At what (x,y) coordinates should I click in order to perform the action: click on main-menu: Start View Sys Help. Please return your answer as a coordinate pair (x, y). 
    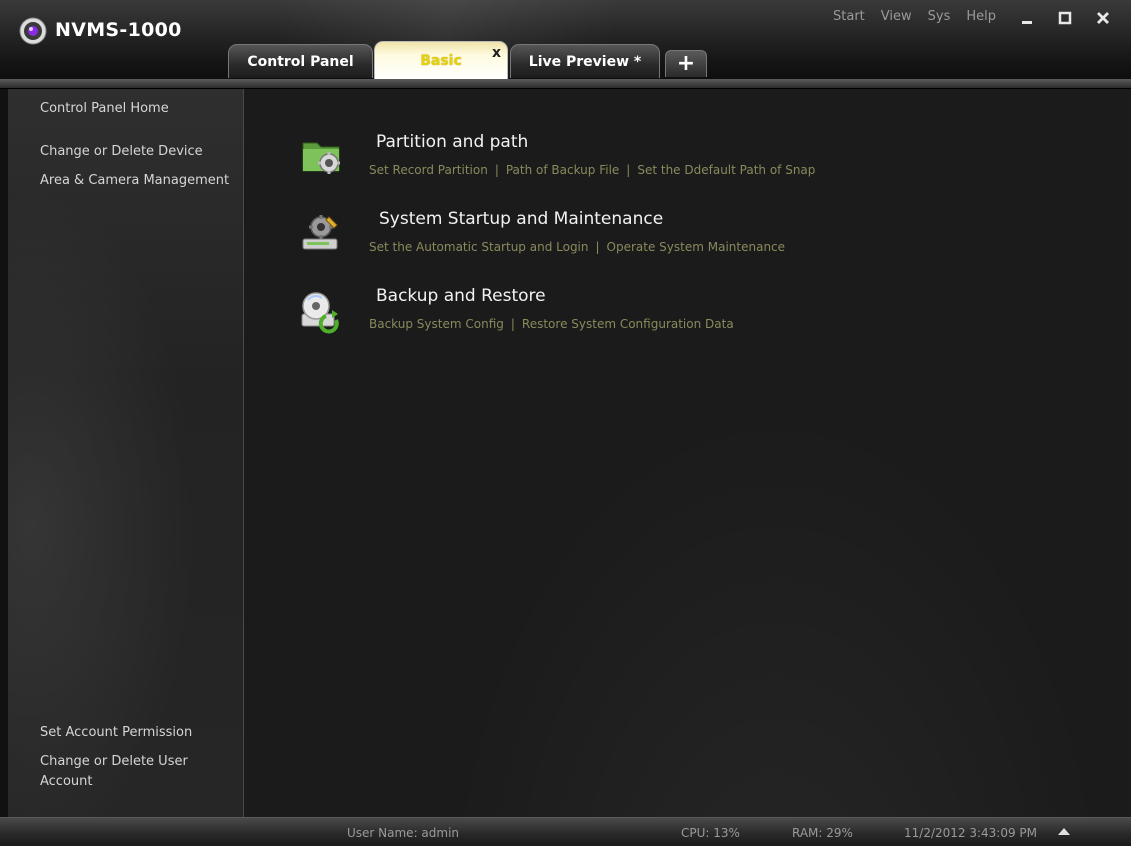
    Looking at the image, I should click on (914, 16).